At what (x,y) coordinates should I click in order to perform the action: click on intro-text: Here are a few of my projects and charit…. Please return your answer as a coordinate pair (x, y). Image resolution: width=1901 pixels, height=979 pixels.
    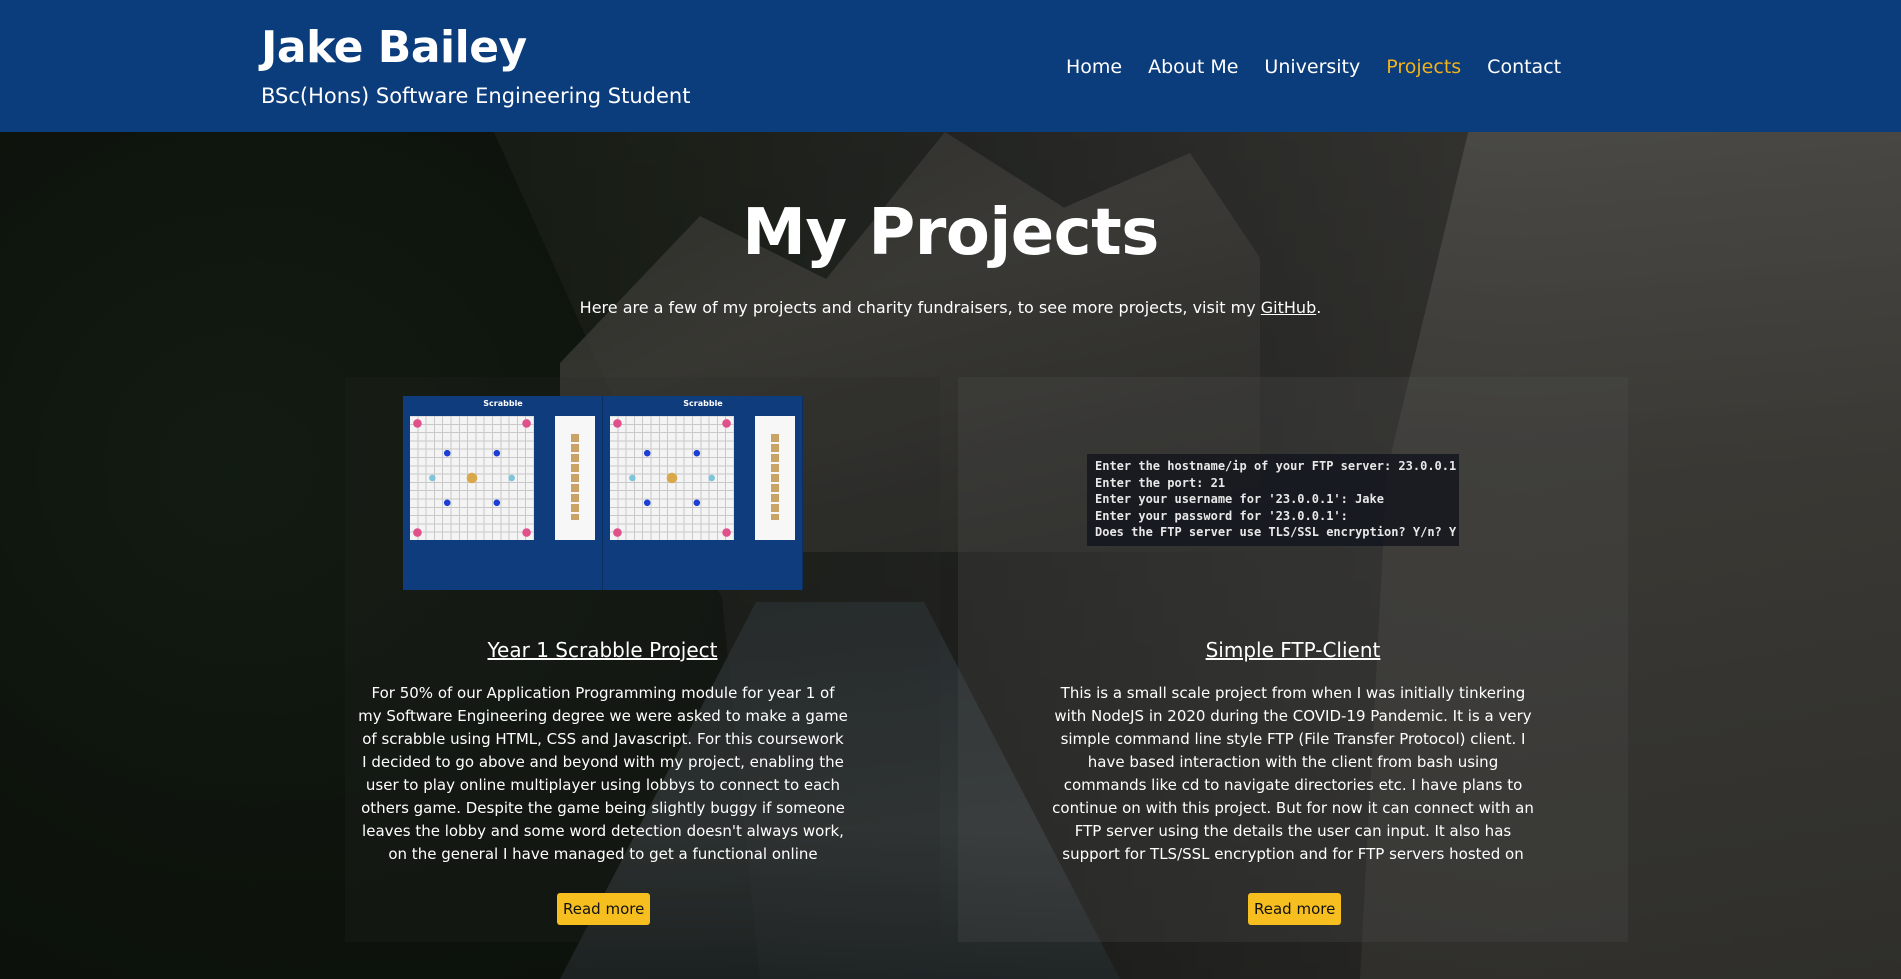
    Looking at the image, I should click on (950, 307).